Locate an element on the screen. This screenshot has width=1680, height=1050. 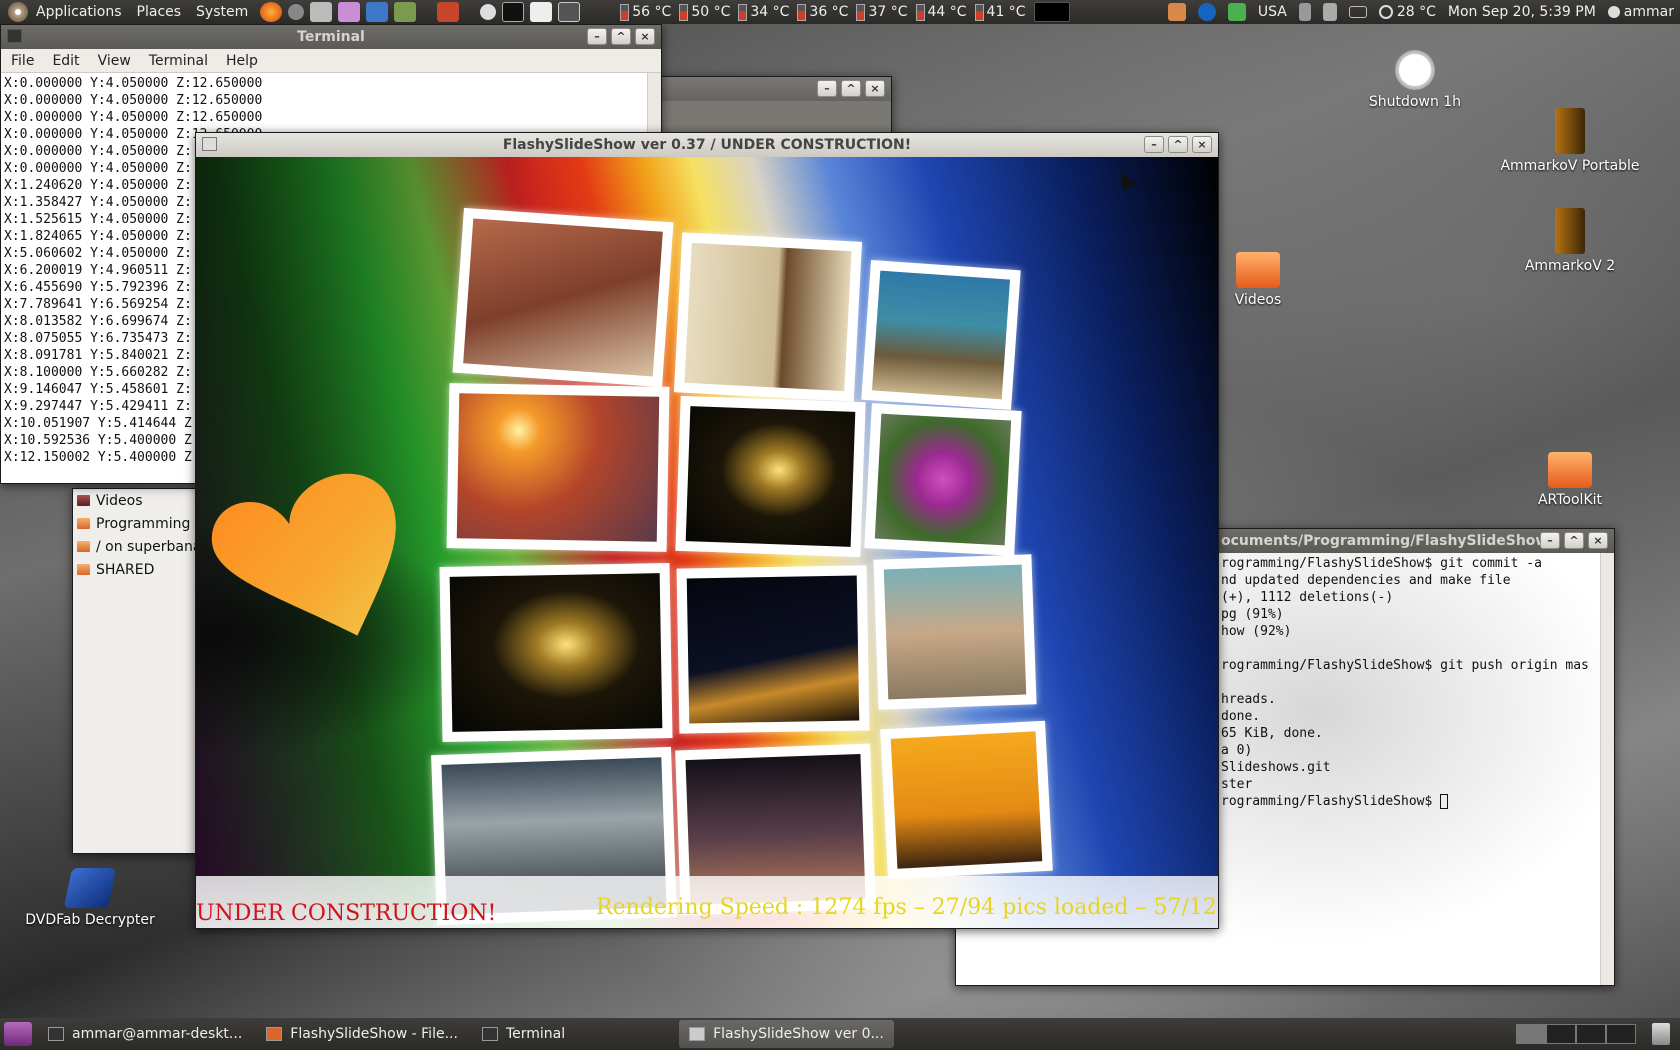
folder-icon is located at coordinates (83, 569).